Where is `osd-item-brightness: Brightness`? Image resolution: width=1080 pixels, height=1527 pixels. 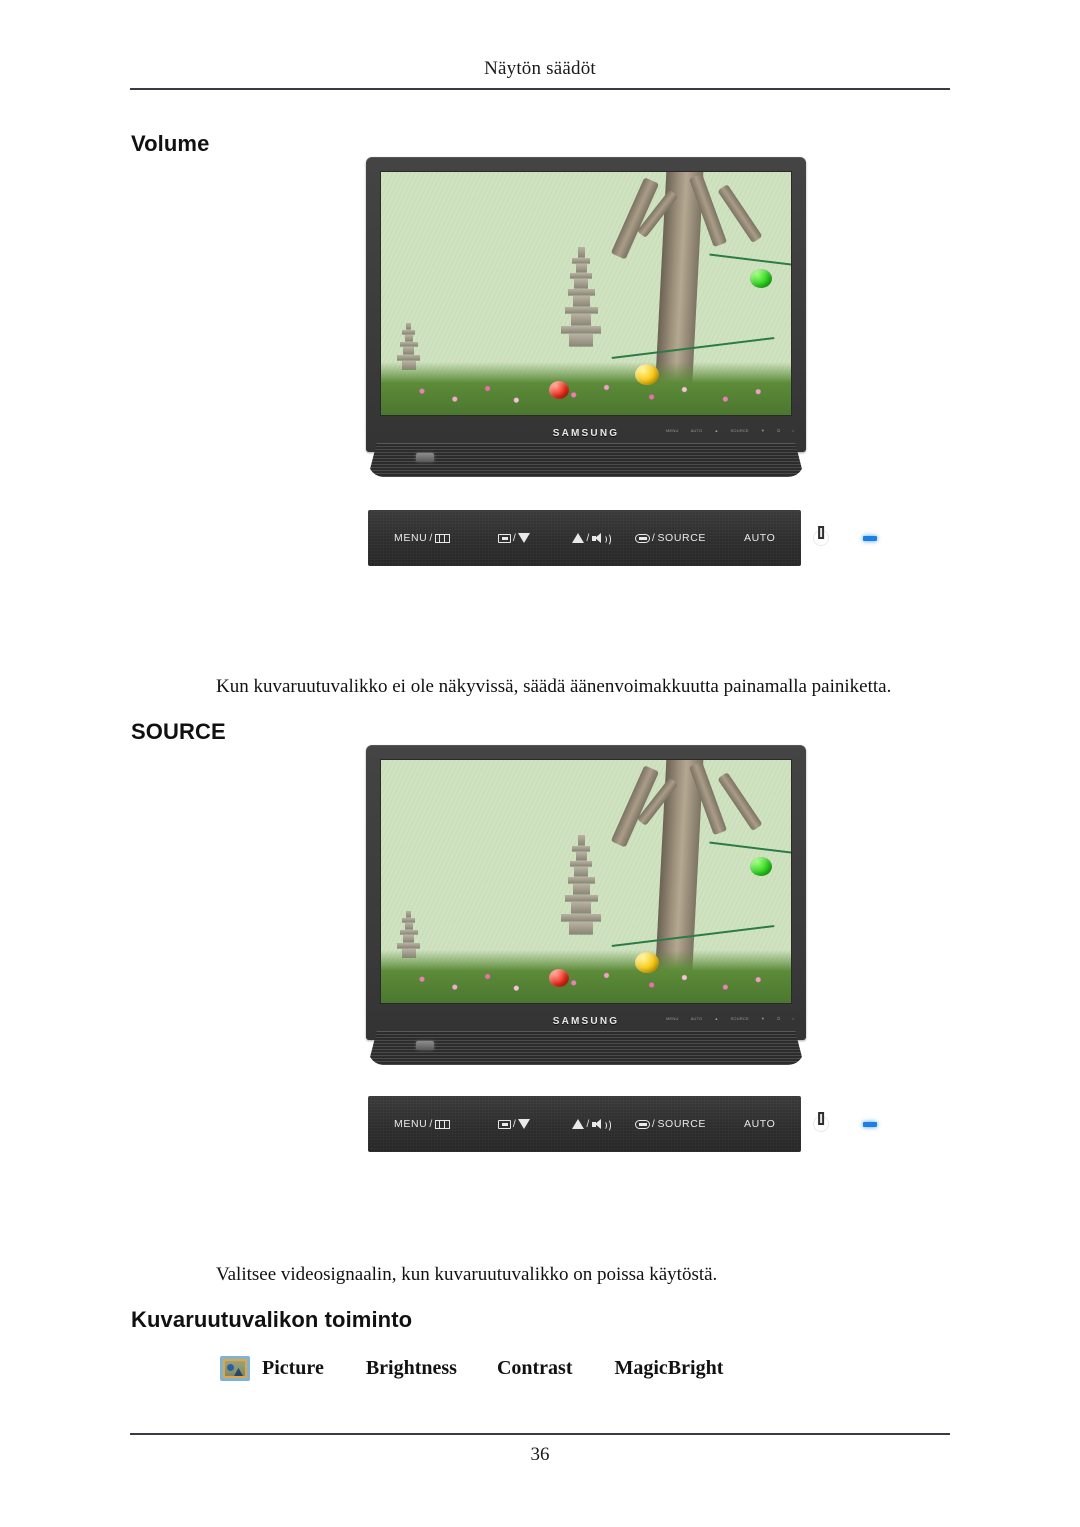
osd-item-brightness: Brightness is located at coordinates (411, 1368).